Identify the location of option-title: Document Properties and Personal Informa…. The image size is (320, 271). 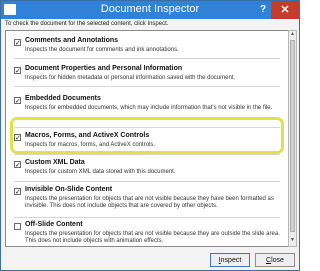
(104, 68).